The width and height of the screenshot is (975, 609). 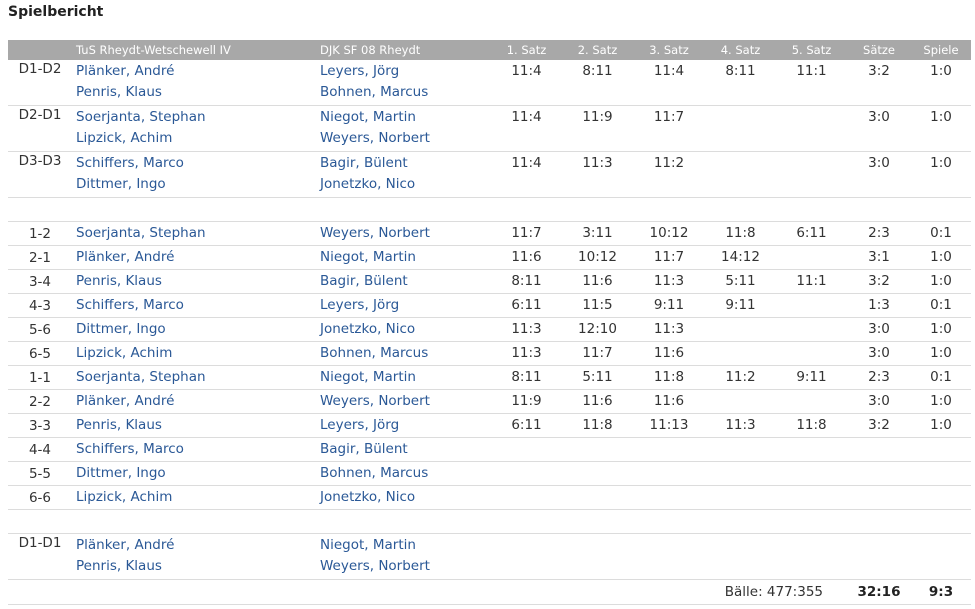 I want to click on set-3-score: 11:4, so click(x=669, y=83).